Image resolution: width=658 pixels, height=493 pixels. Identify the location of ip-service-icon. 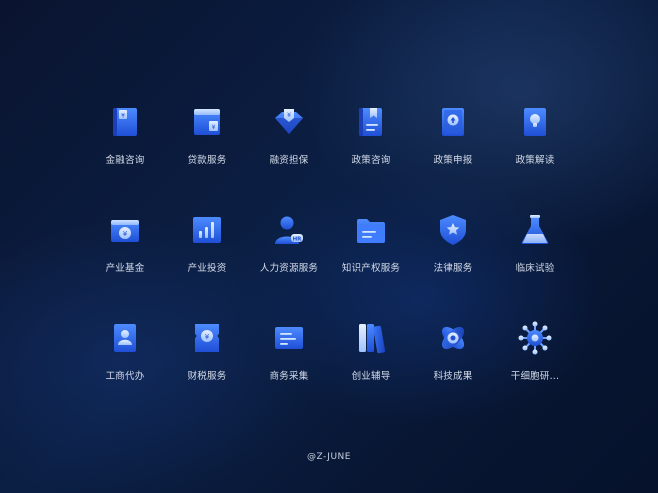
(371, 231).